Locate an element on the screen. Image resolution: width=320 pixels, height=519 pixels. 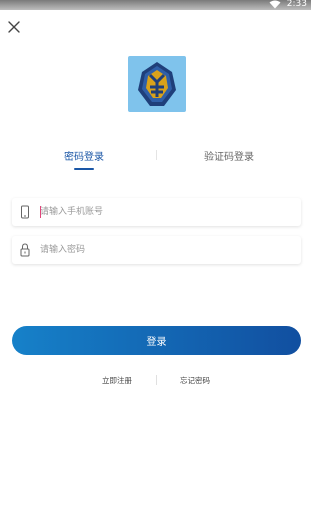
phone-icon is located at coordinates (25, 212).